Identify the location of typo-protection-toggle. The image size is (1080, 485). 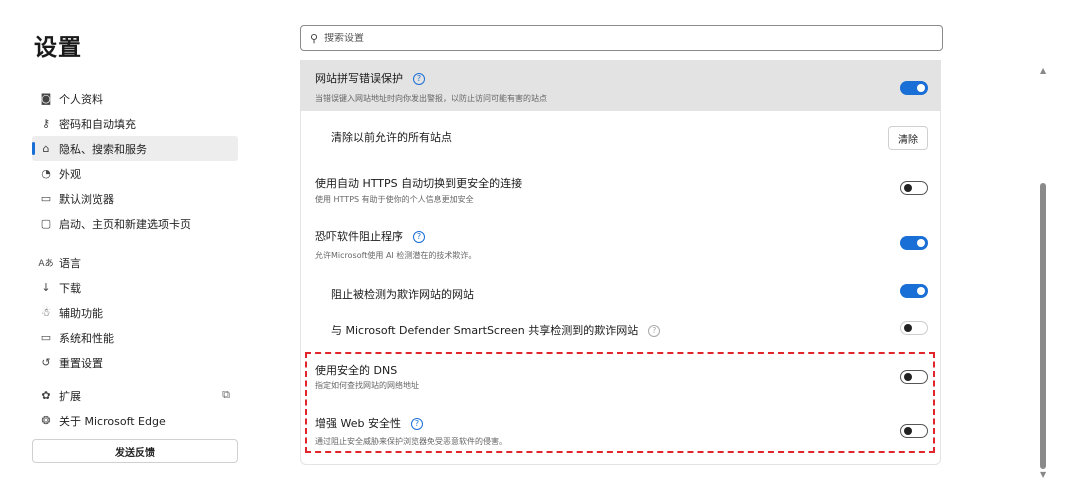
(914, 88).